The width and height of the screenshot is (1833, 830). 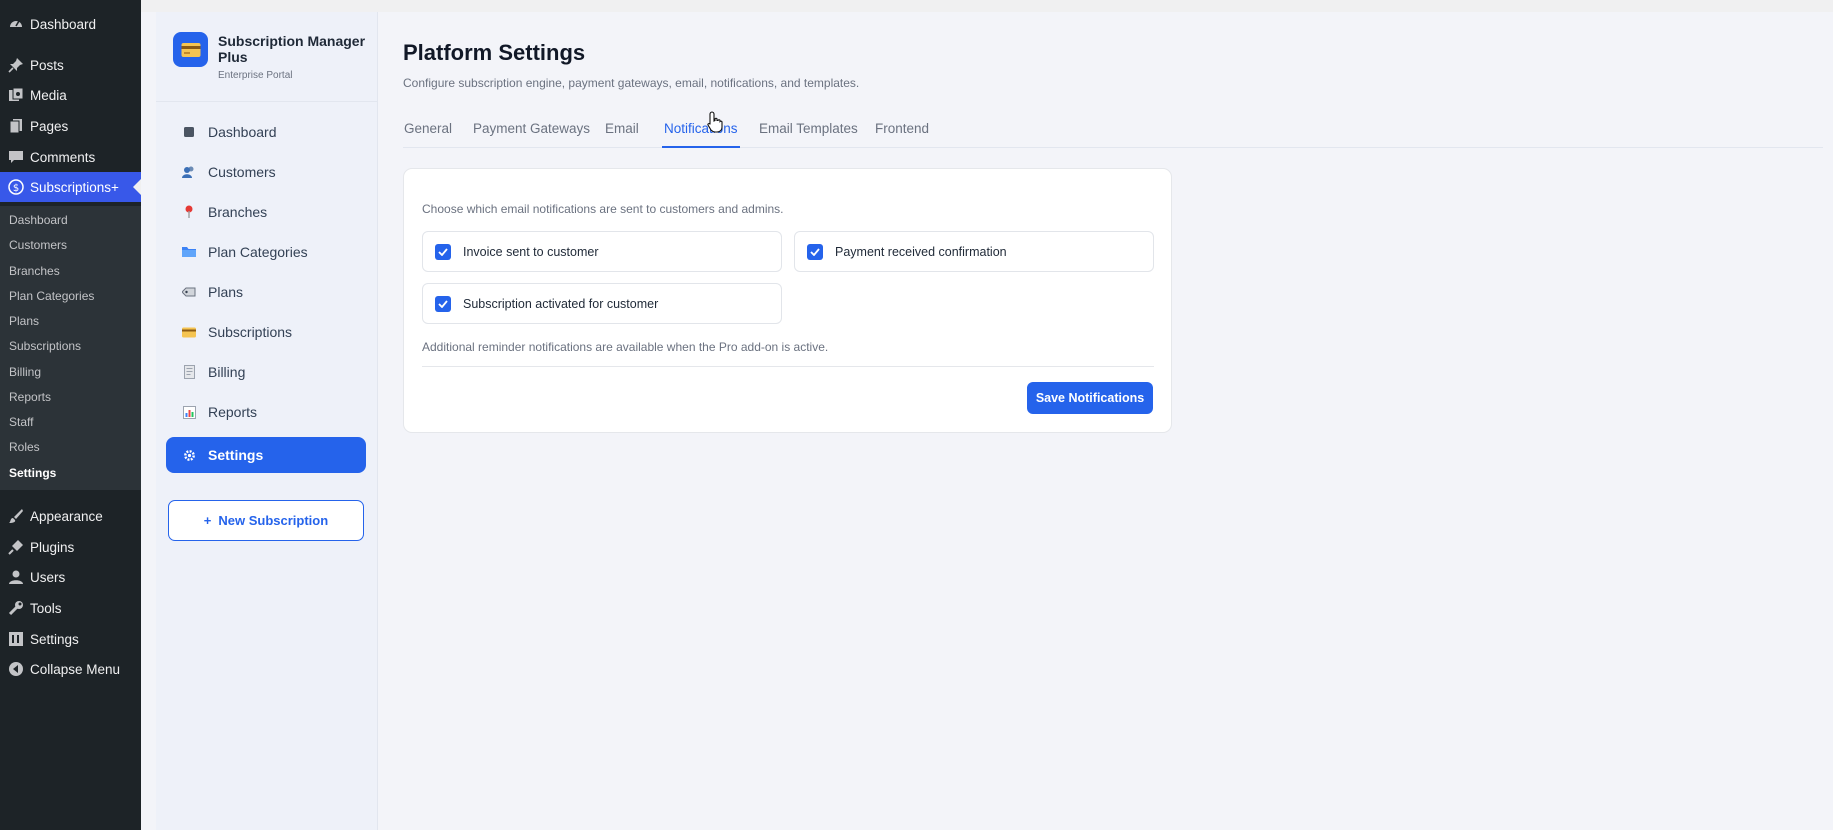 I want to click on gear-icon, so click(x=189, y=455).